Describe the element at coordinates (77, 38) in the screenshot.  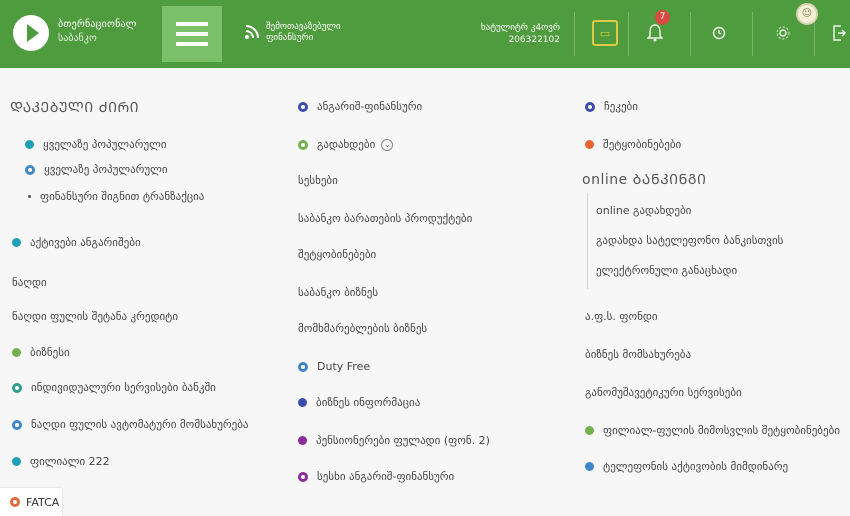
I see `logo-subtitle: საბანკო` at that location.